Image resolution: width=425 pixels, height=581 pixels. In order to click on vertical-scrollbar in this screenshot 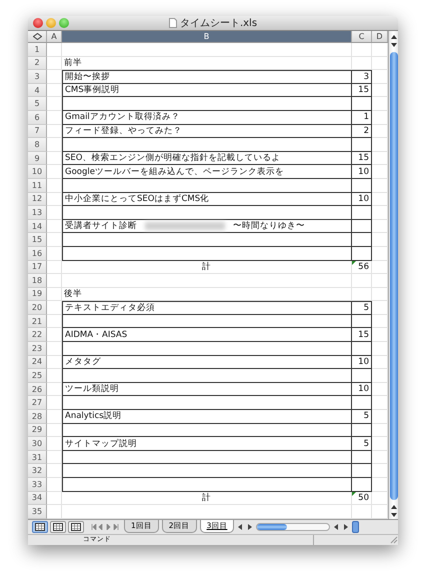, I will do `click(393, 275)`.